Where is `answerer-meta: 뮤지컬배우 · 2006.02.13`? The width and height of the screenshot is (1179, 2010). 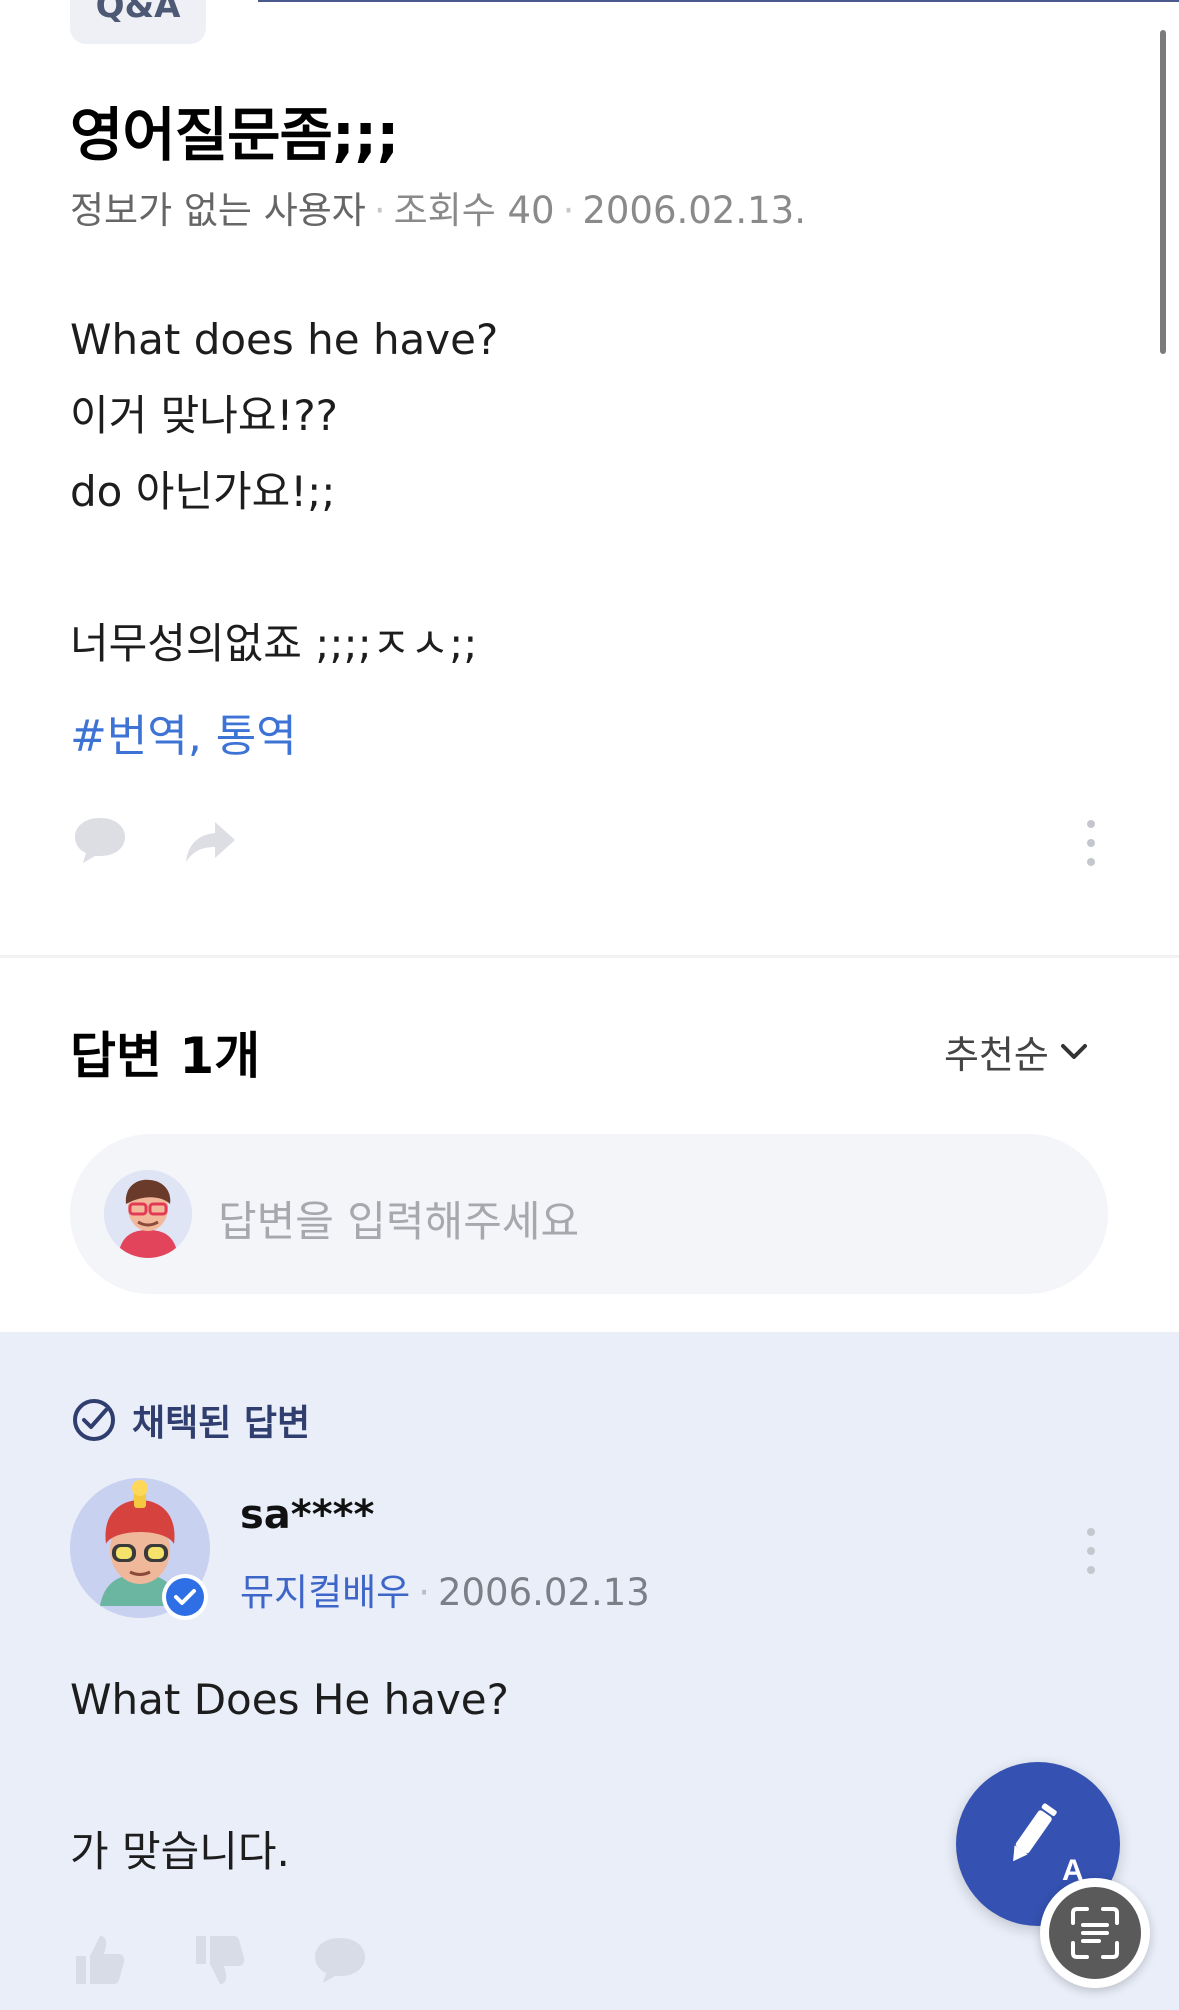 answerer-meta: 뮤지컬배우 · 2006.02.13 is located at coordinates (445, 1589).